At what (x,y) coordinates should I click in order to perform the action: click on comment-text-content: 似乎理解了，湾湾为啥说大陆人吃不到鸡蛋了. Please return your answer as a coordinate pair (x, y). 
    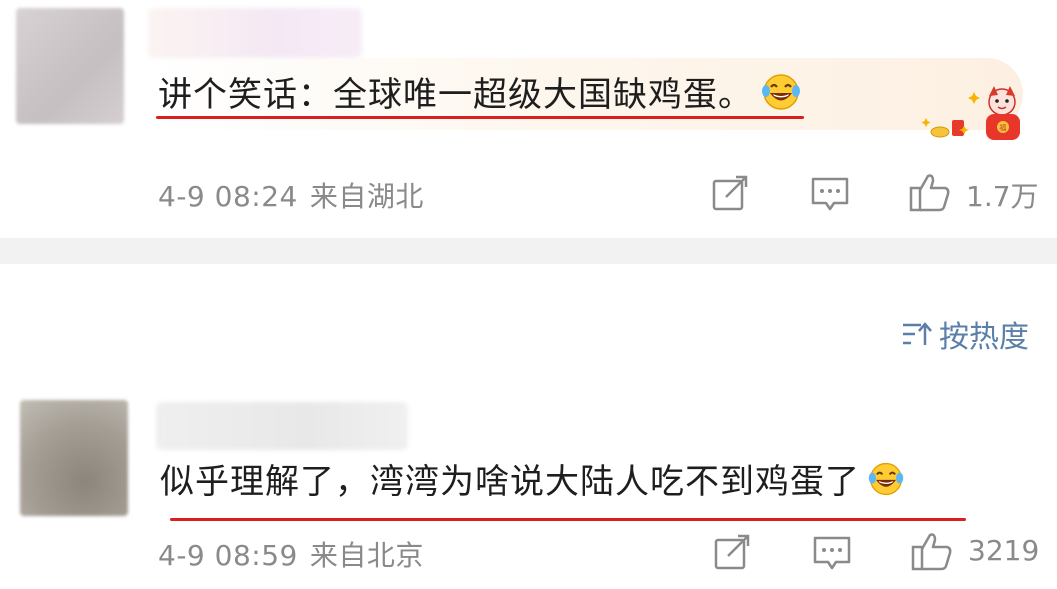
    Looking at the image, I should click on (510, 482).